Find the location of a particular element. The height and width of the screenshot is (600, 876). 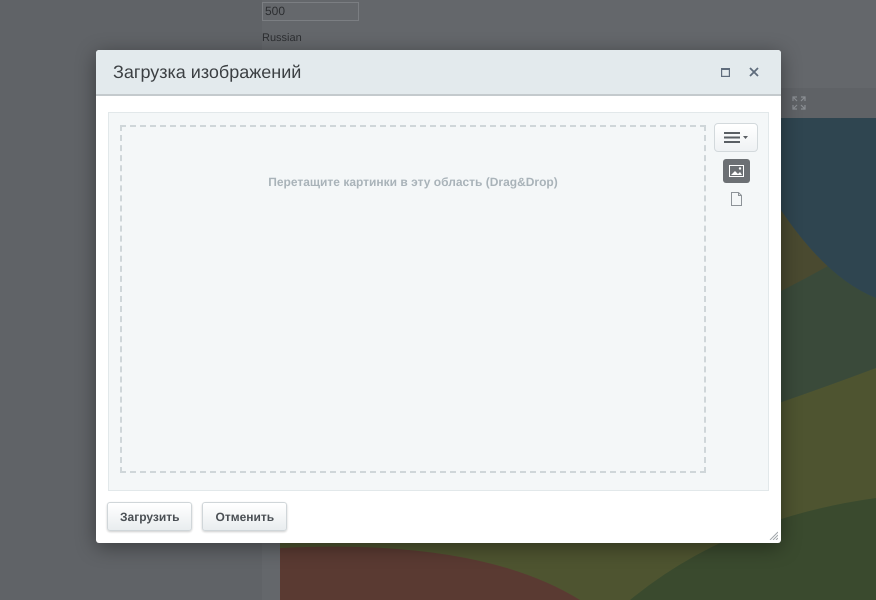

dialog-button: Загрузить is located at coordinates (149, 516).